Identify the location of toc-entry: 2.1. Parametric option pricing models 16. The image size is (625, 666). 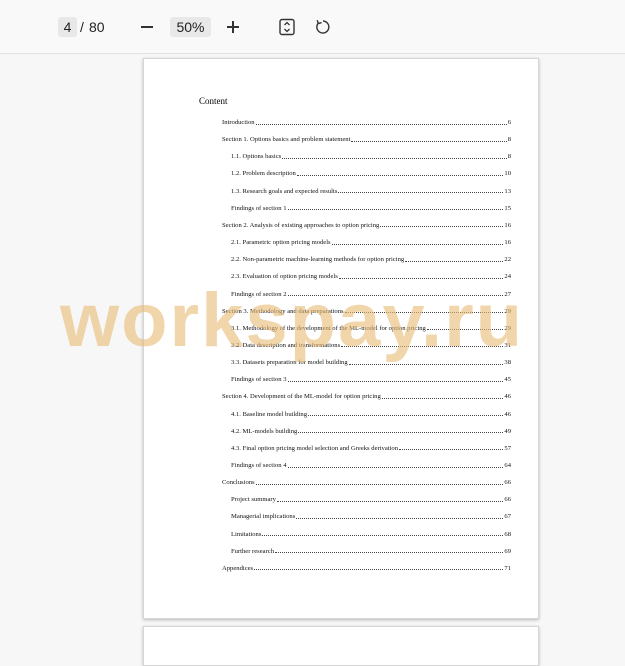
(371, 240).